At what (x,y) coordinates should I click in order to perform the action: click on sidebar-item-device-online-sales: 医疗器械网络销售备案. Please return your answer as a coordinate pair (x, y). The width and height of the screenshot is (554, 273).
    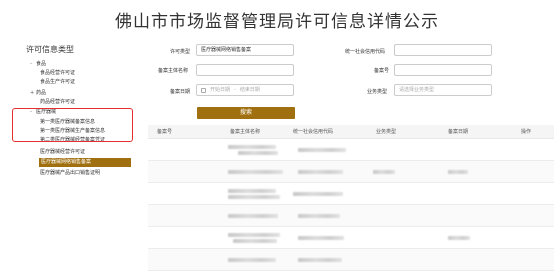
    Looking at the image, I should click on (85, 162).